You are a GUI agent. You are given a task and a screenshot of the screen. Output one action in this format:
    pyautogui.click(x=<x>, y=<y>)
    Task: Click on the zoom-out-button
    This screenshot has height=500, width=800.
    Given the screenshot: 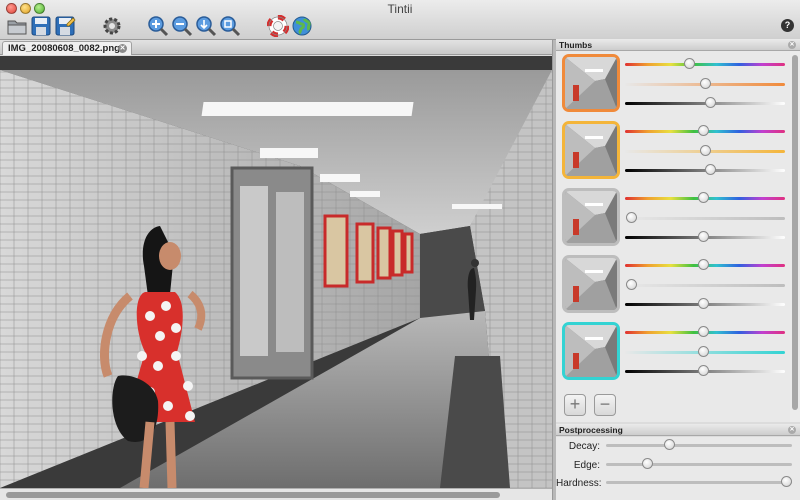 What is the action you would take?
    pyautogui.click(x=182, y=26)
    